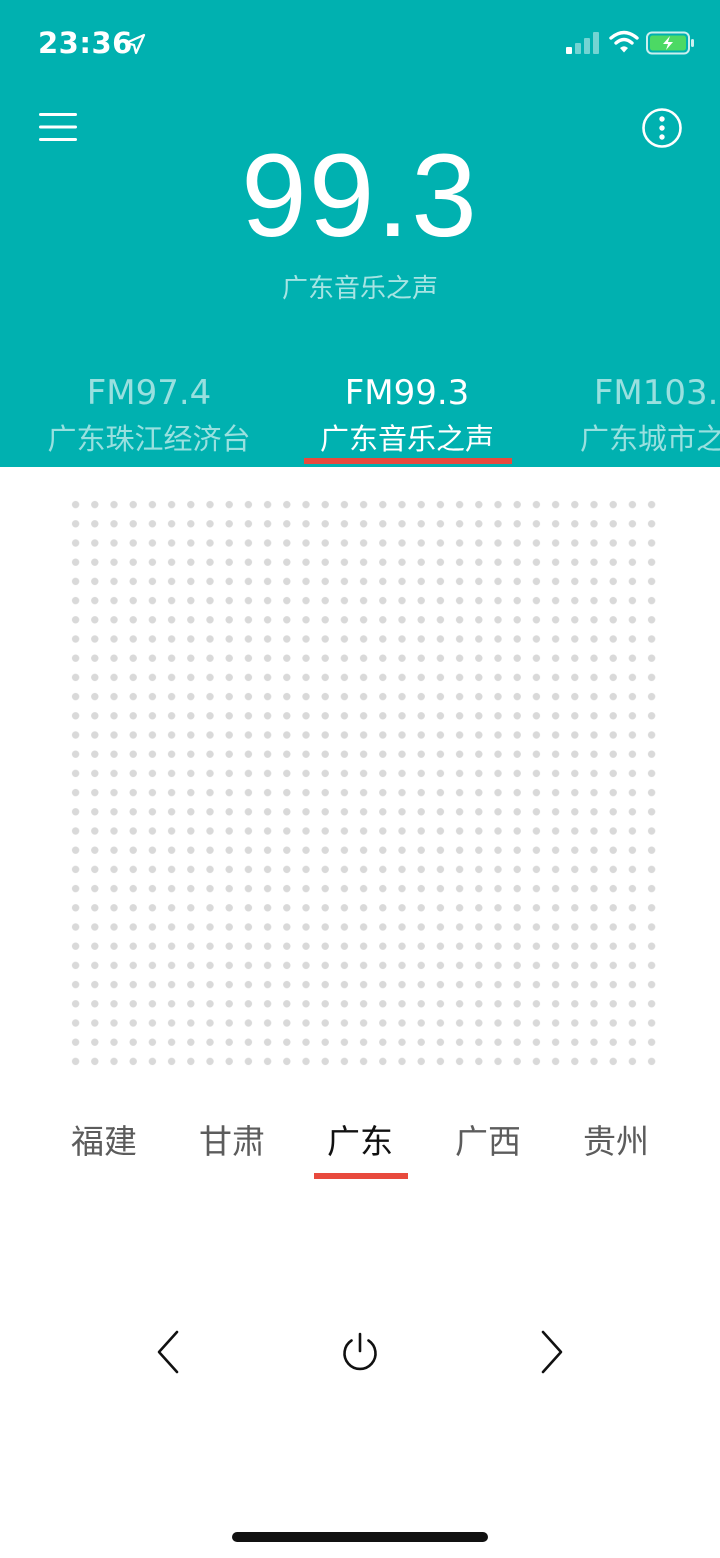 The width and height of the screenshot is (720, 1558). I want to click on chevron-left-icon, so click(168, 1352).